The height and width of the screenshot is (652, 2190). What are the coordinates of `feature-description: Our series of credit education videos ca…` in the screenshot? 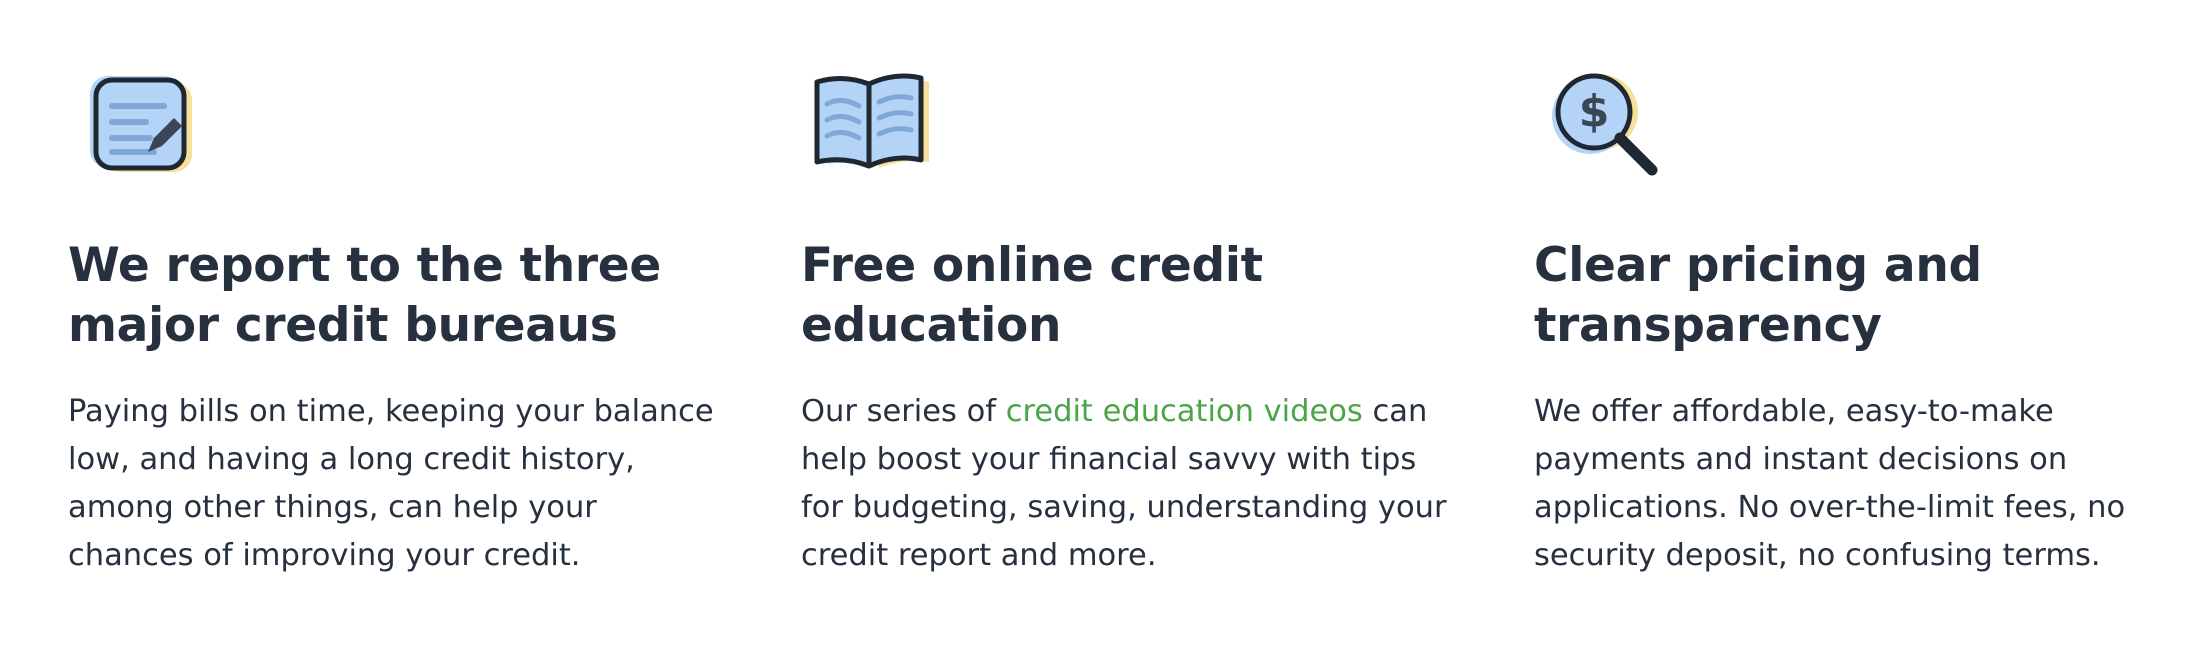 It's located at (1131, 484).